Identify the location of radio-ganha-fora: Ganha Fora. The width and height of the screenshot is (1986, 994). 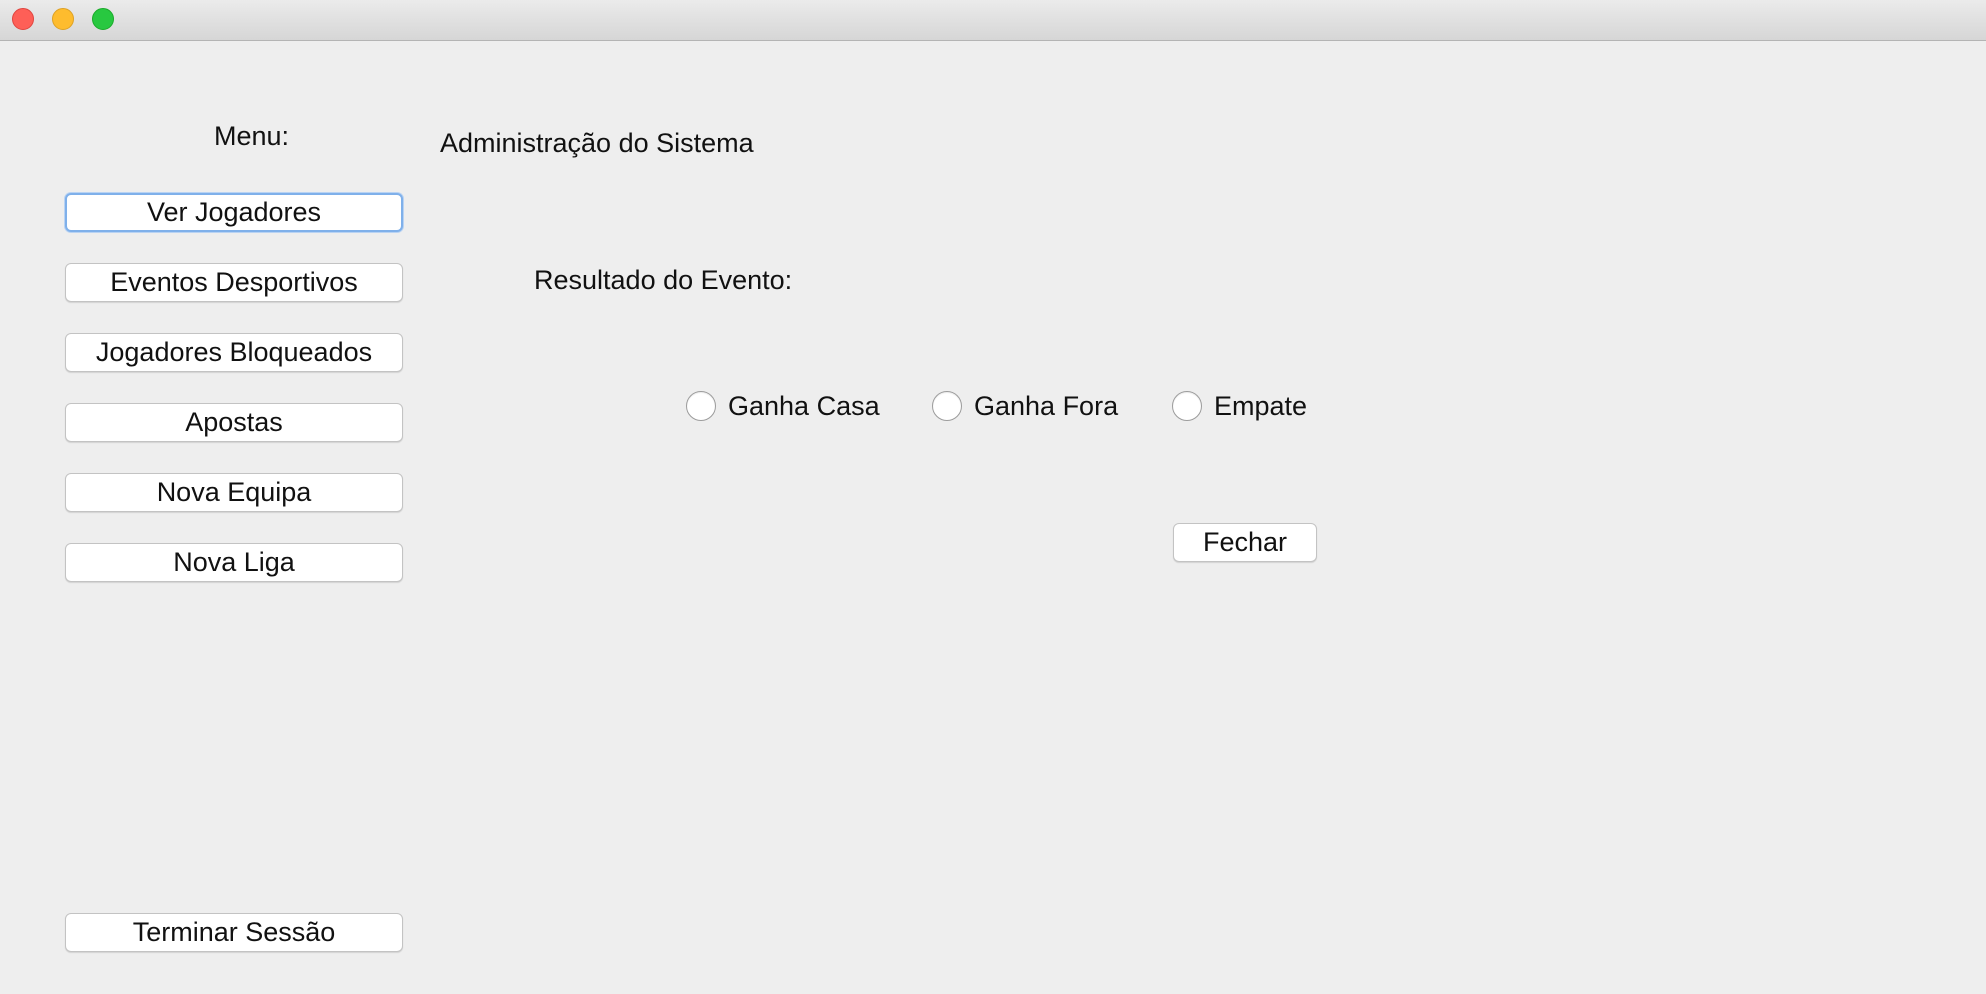
(1025, 406).